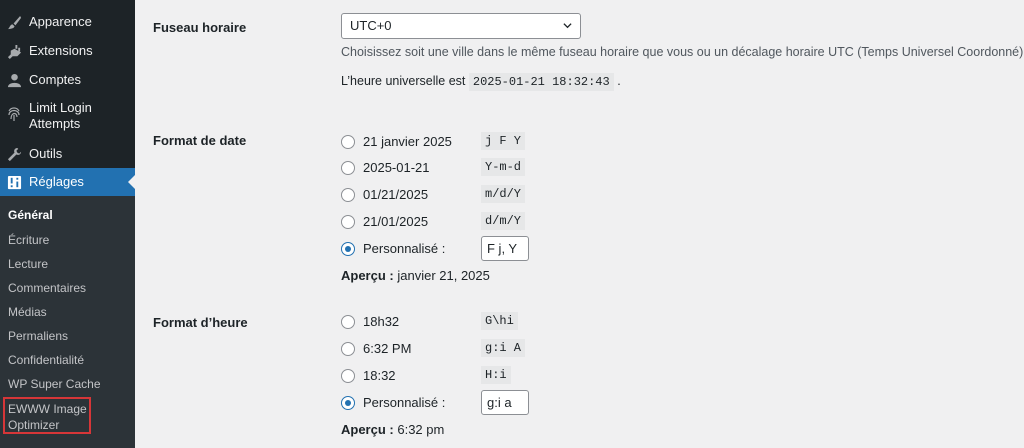 This screenshot has height=448, width=1024. What do you see at coordinates (60, 21) in the screenshot?
I see `menu-label: Apparence` at bounding box center [60, 21].